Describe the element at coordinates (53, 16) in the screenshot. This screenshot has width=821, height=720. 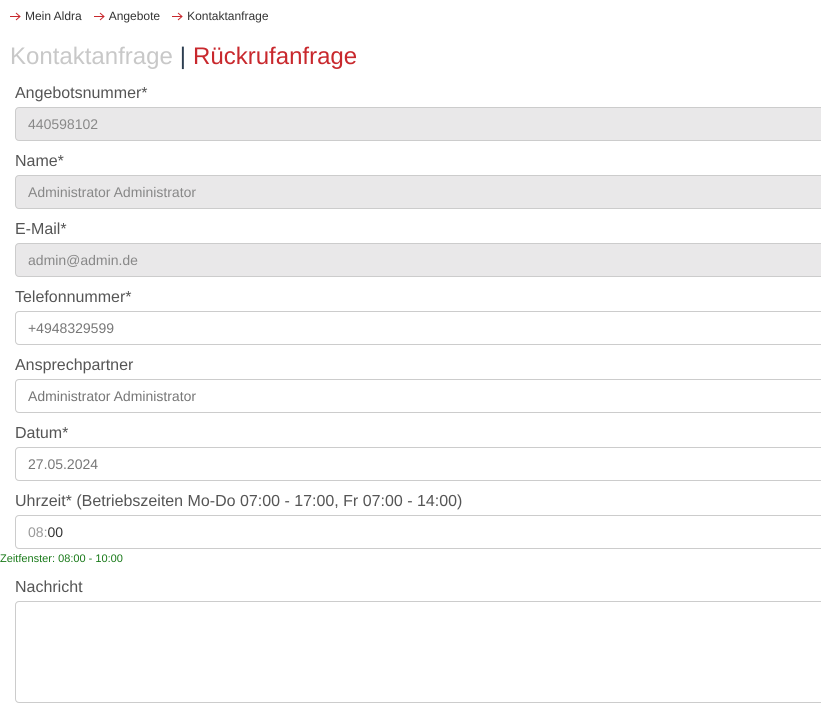
I see `breadcrumb-link: Mein Aldra` at that location.